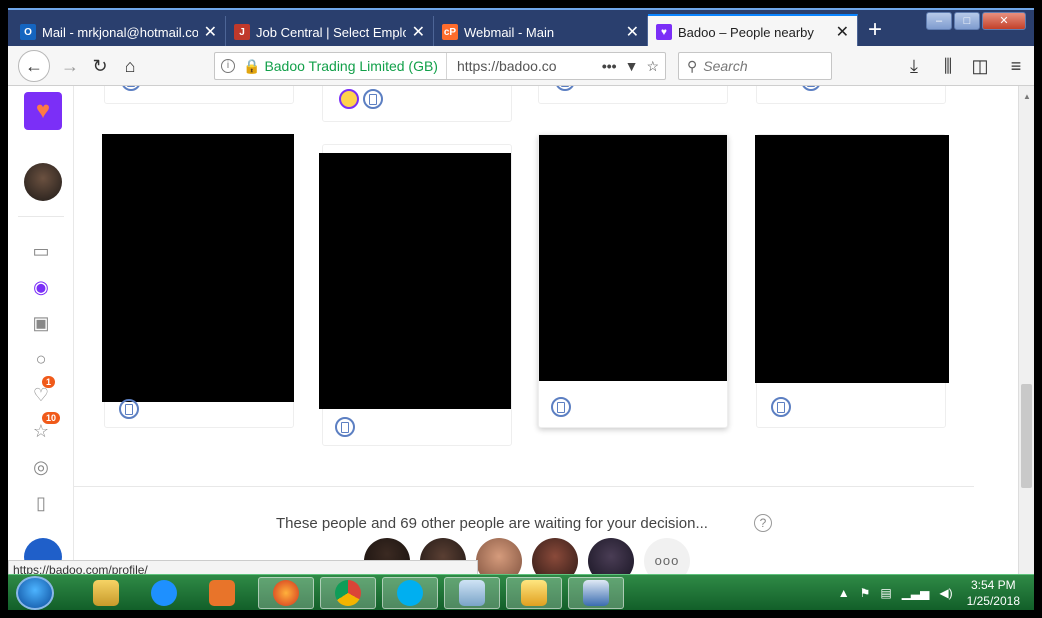 Image resolution: width=1042 pixels, height=618 pixels. I want to click on library-icon: ⫼, so click(948, 66).